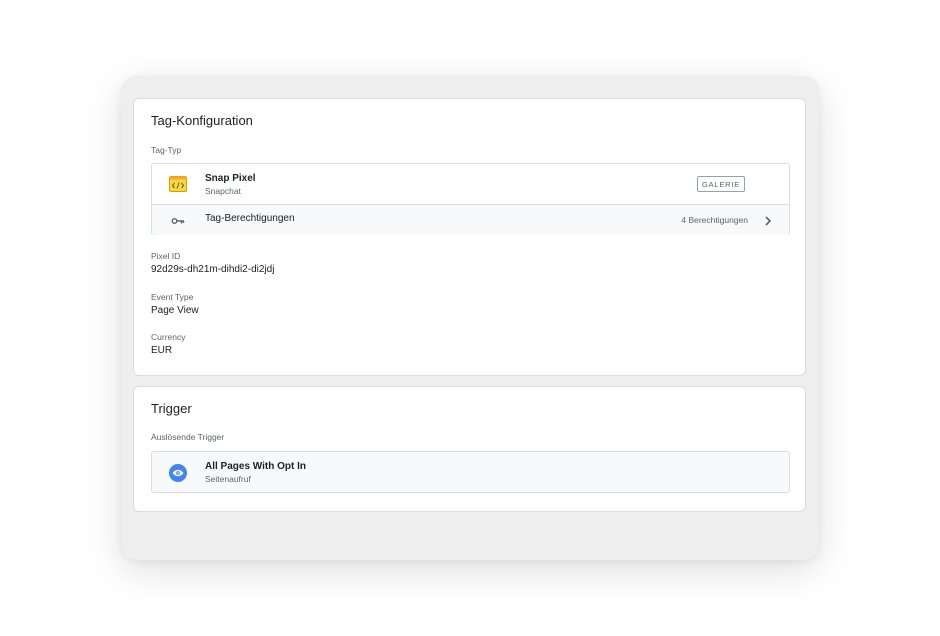  I want to click on currency-value: EUR, so click(162, 350).